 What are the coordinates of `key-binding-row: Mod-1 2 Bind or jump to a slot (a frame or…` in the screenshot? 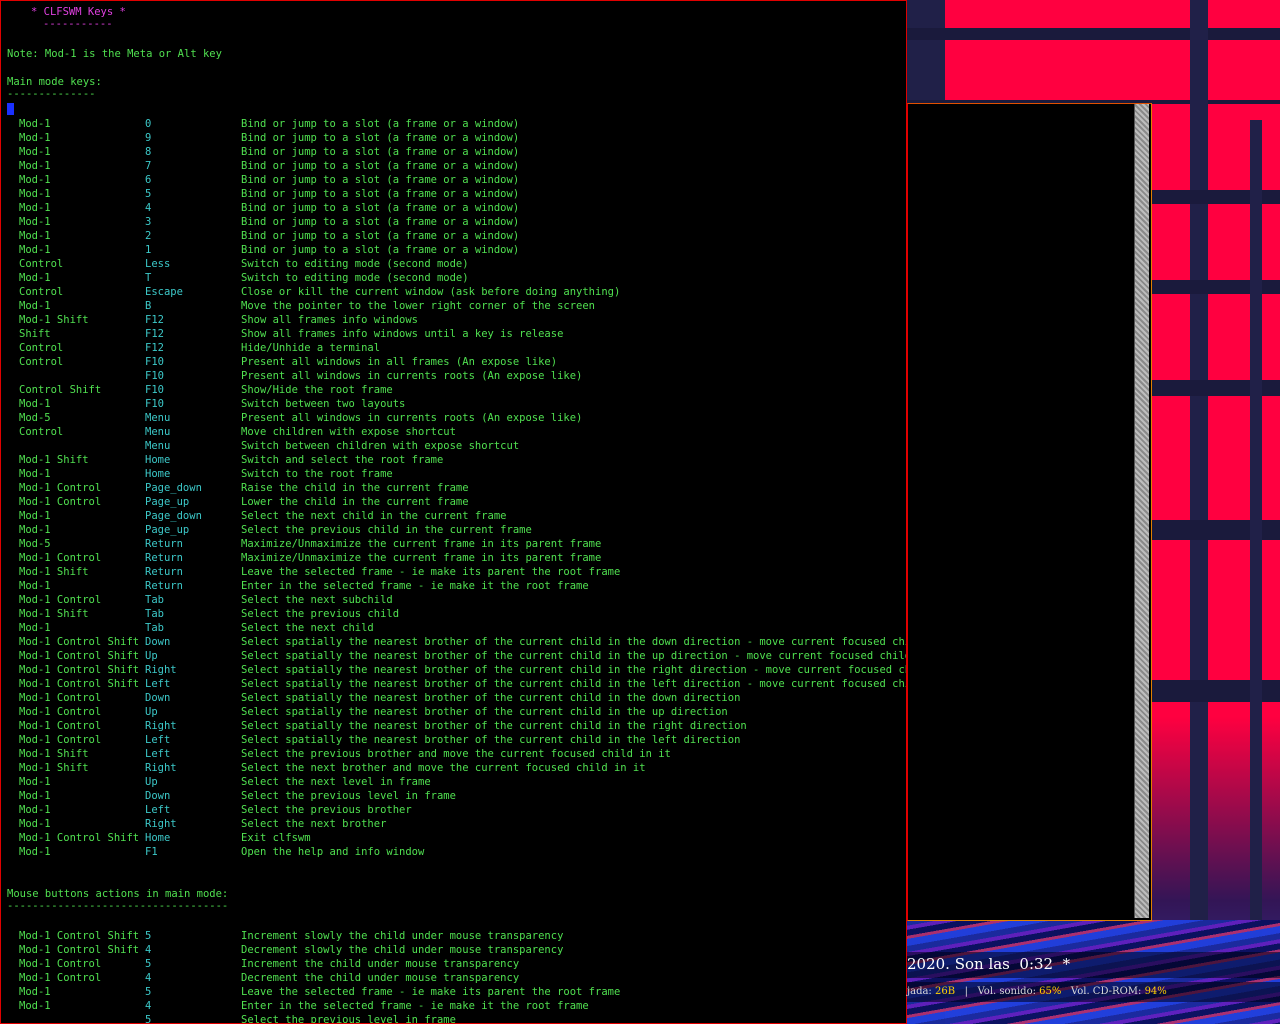 It's located at (453, 236).